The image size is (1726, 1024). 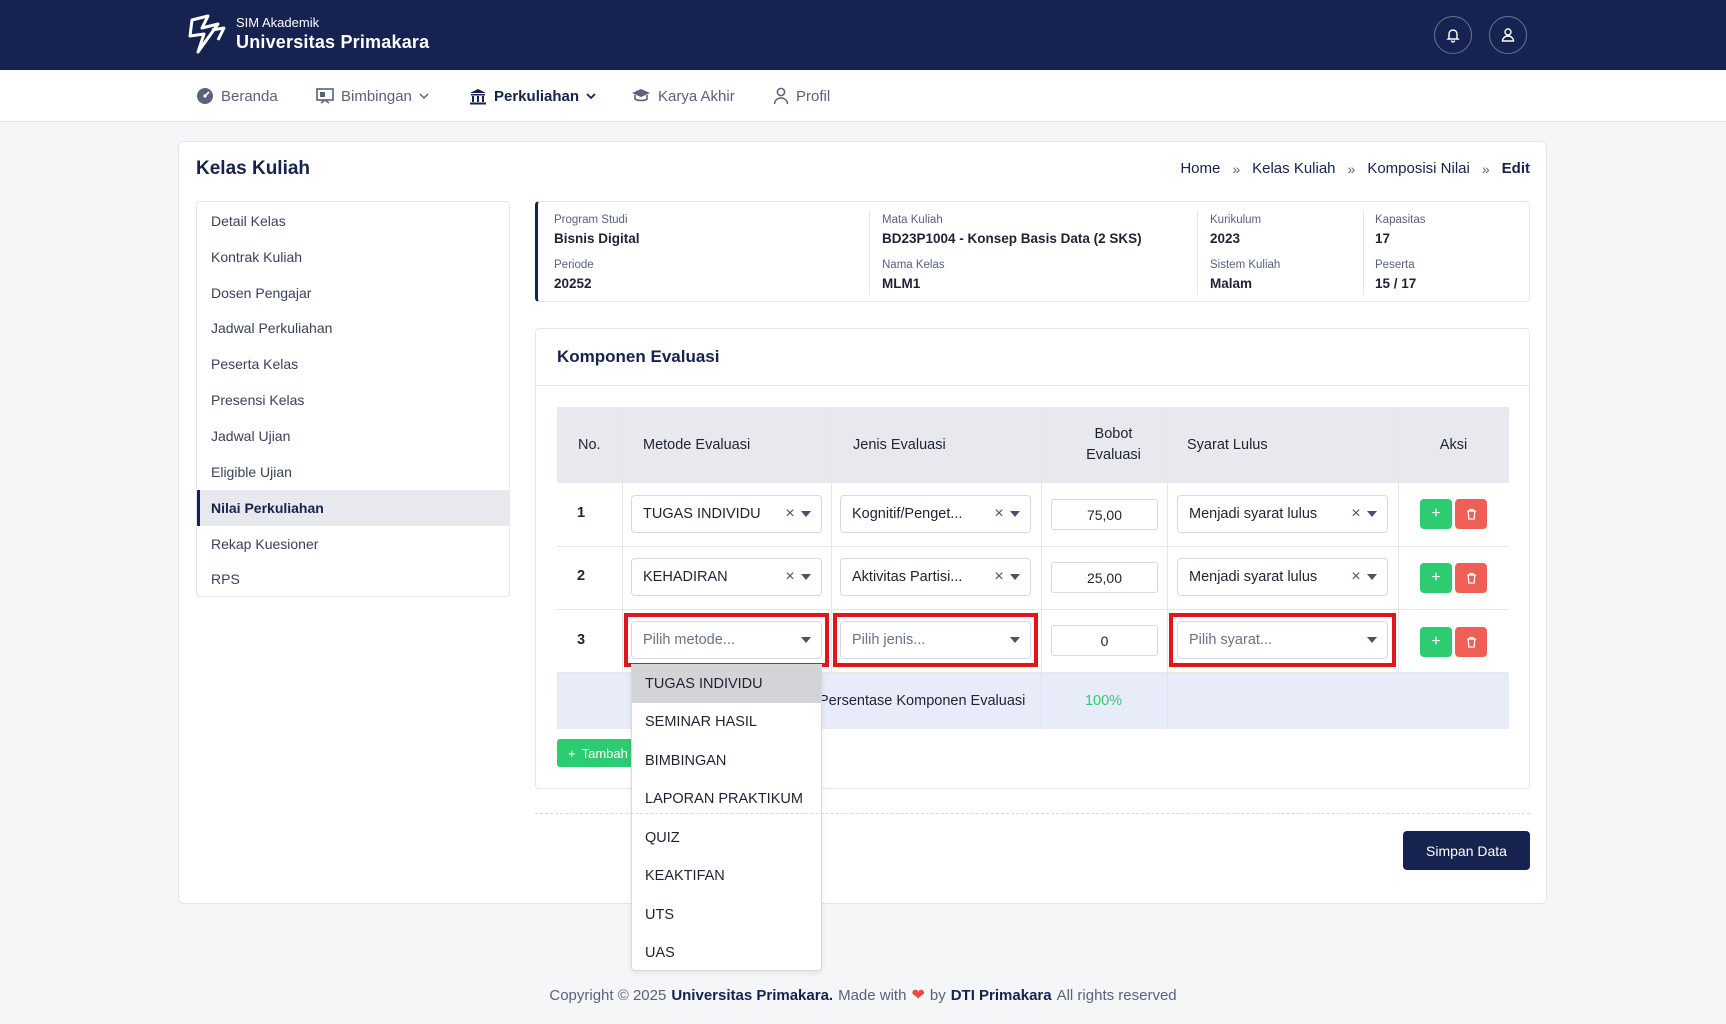 What do you see at coordinates (333, 42) in the screenshot?
I see `brand-title: Universitas Primakara` at bounding box center [333, 42].